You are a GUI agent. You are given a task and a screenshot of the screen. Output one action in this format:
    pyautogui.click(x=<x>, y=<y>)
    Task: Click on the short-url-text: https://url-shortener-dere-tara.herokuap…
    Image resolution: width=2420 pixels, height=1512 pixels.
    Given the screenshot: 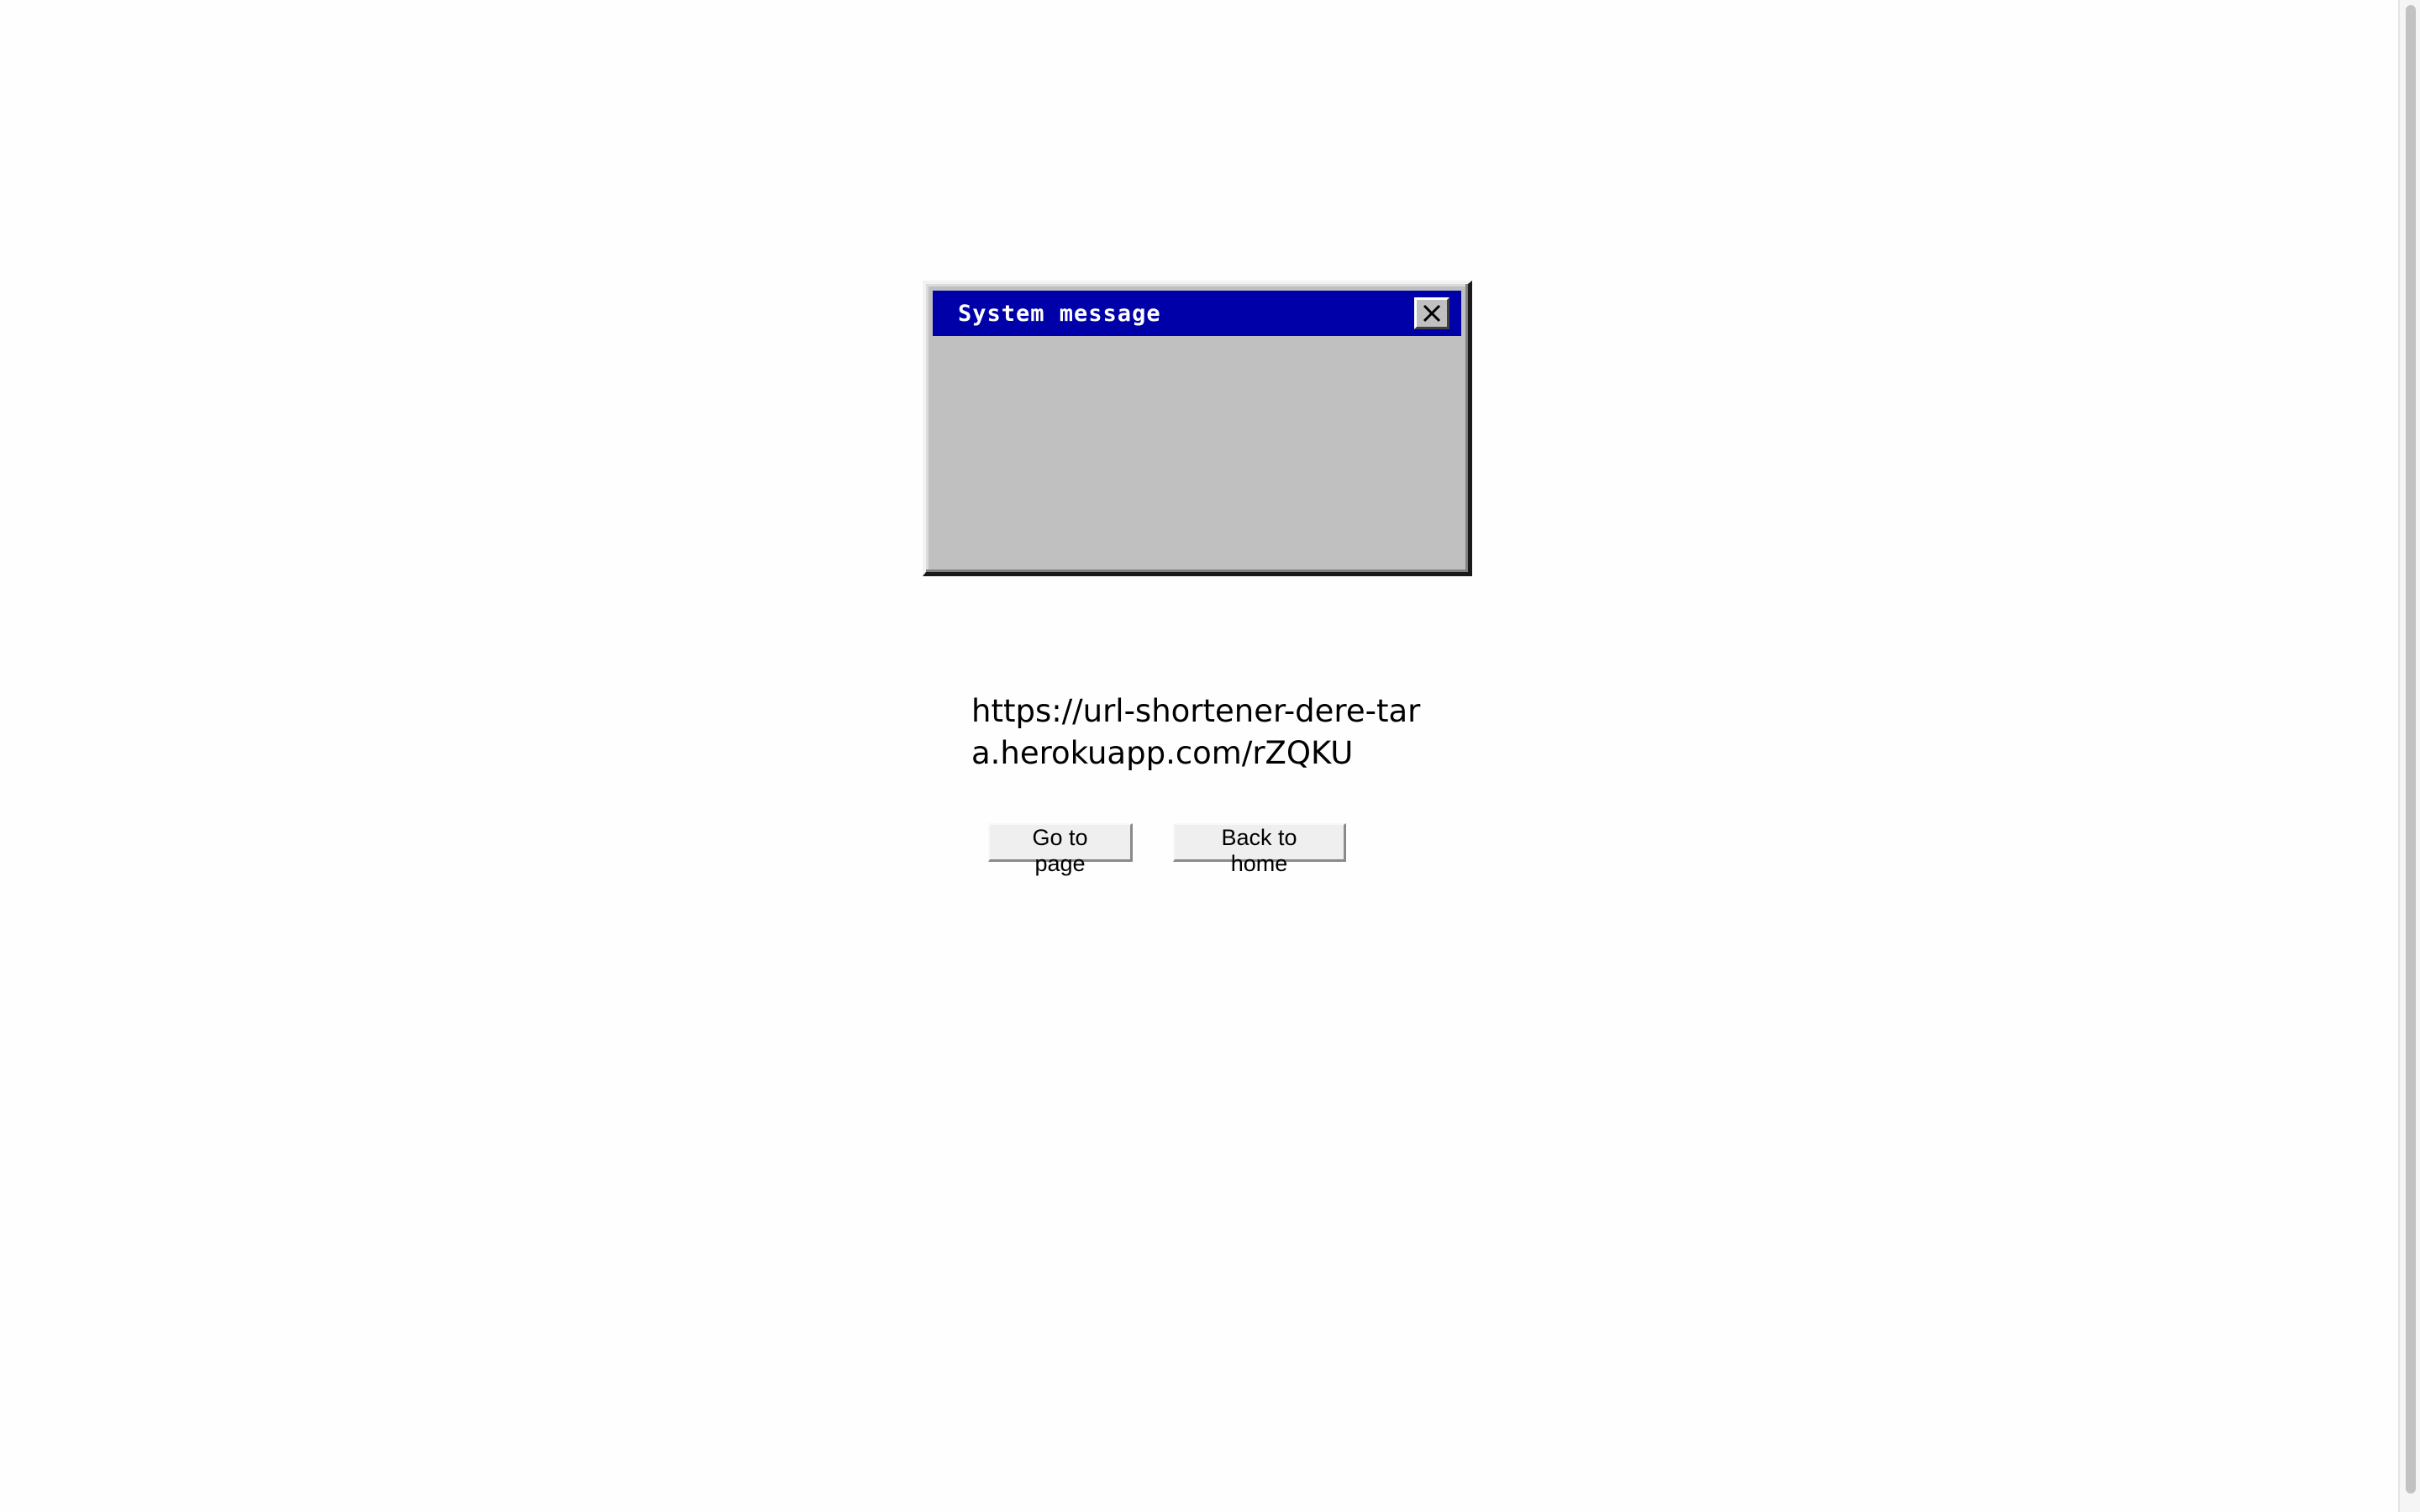 What is the action you would take?
    pyautogui.click(x=1196, y=732)
    